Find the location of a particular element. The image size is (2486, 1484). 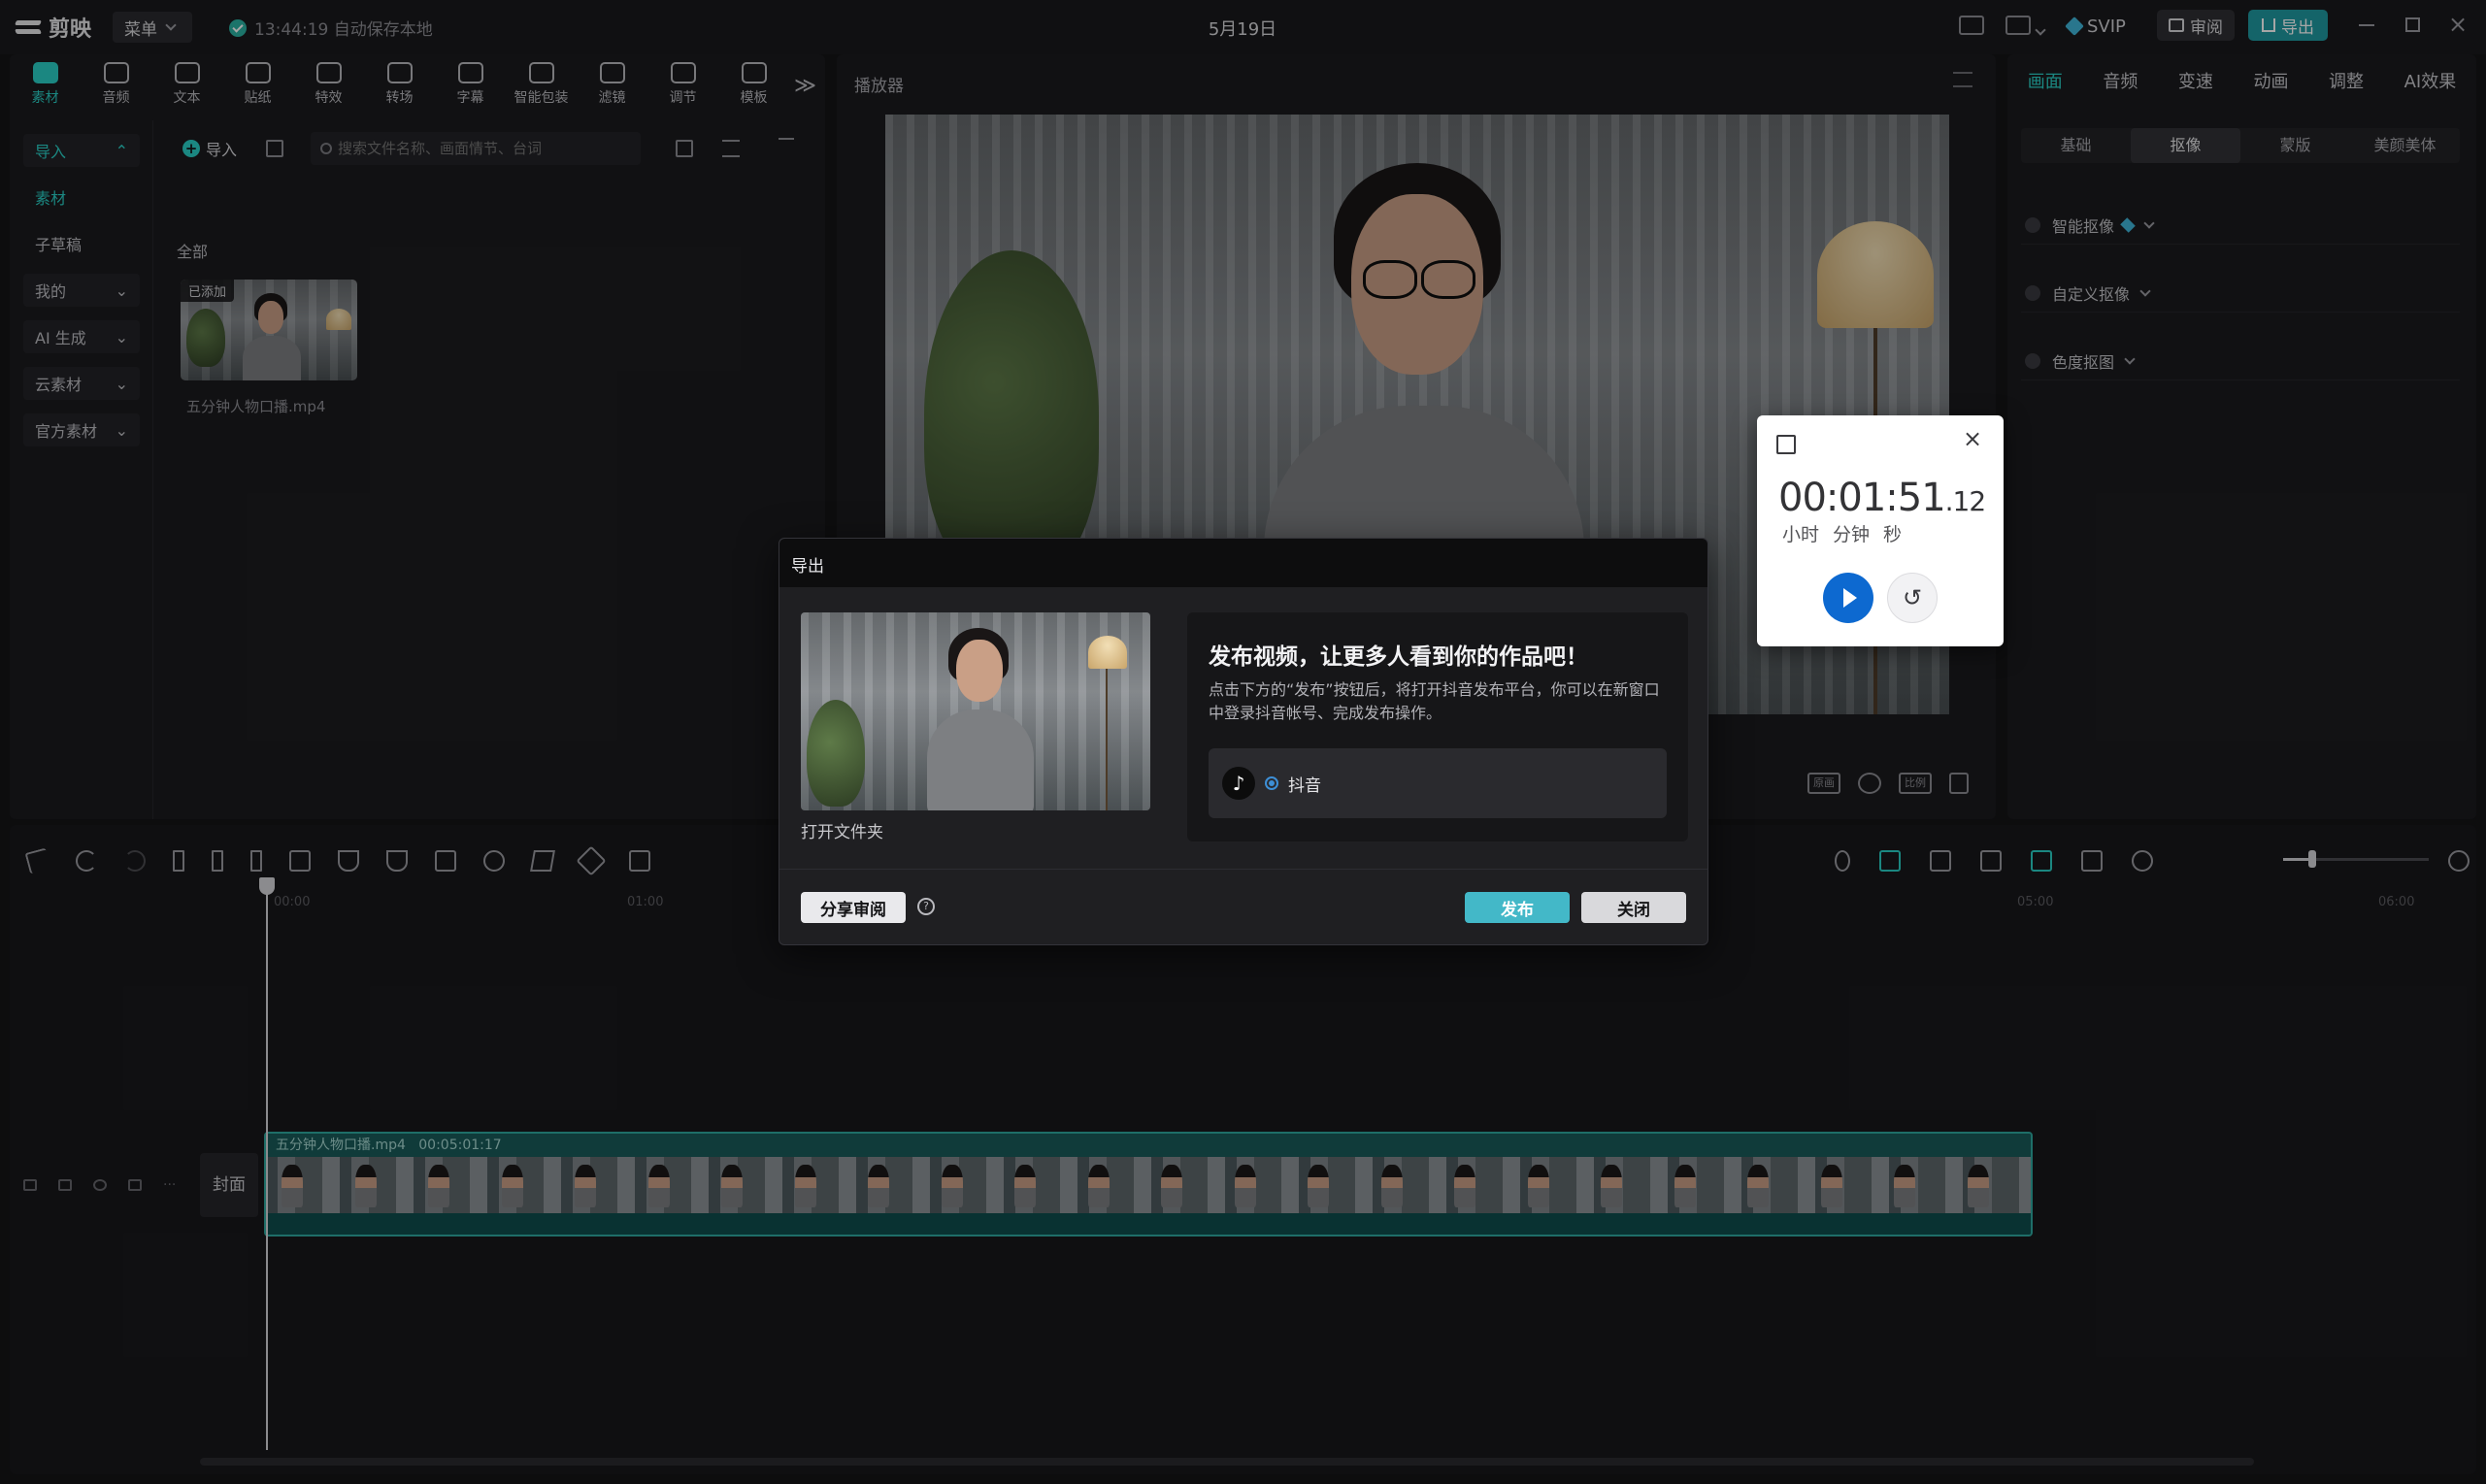

stopwatch-widget: × 00:01:51.12 小时 分钟 秒 ↺ is located at coordinates (1880, 530).